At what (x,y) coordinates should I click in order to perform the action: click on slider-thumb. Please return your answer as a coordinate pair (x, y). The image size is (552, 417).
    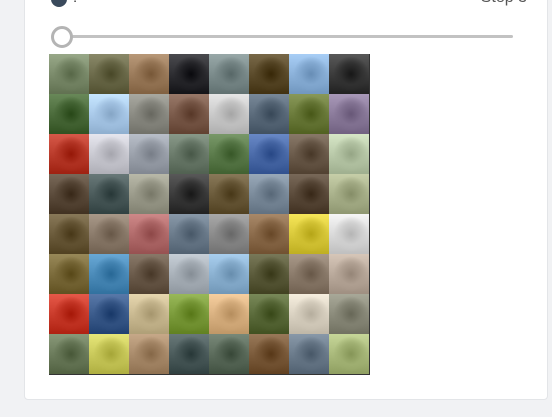
    Looking at the image, I should click on (62, 37).